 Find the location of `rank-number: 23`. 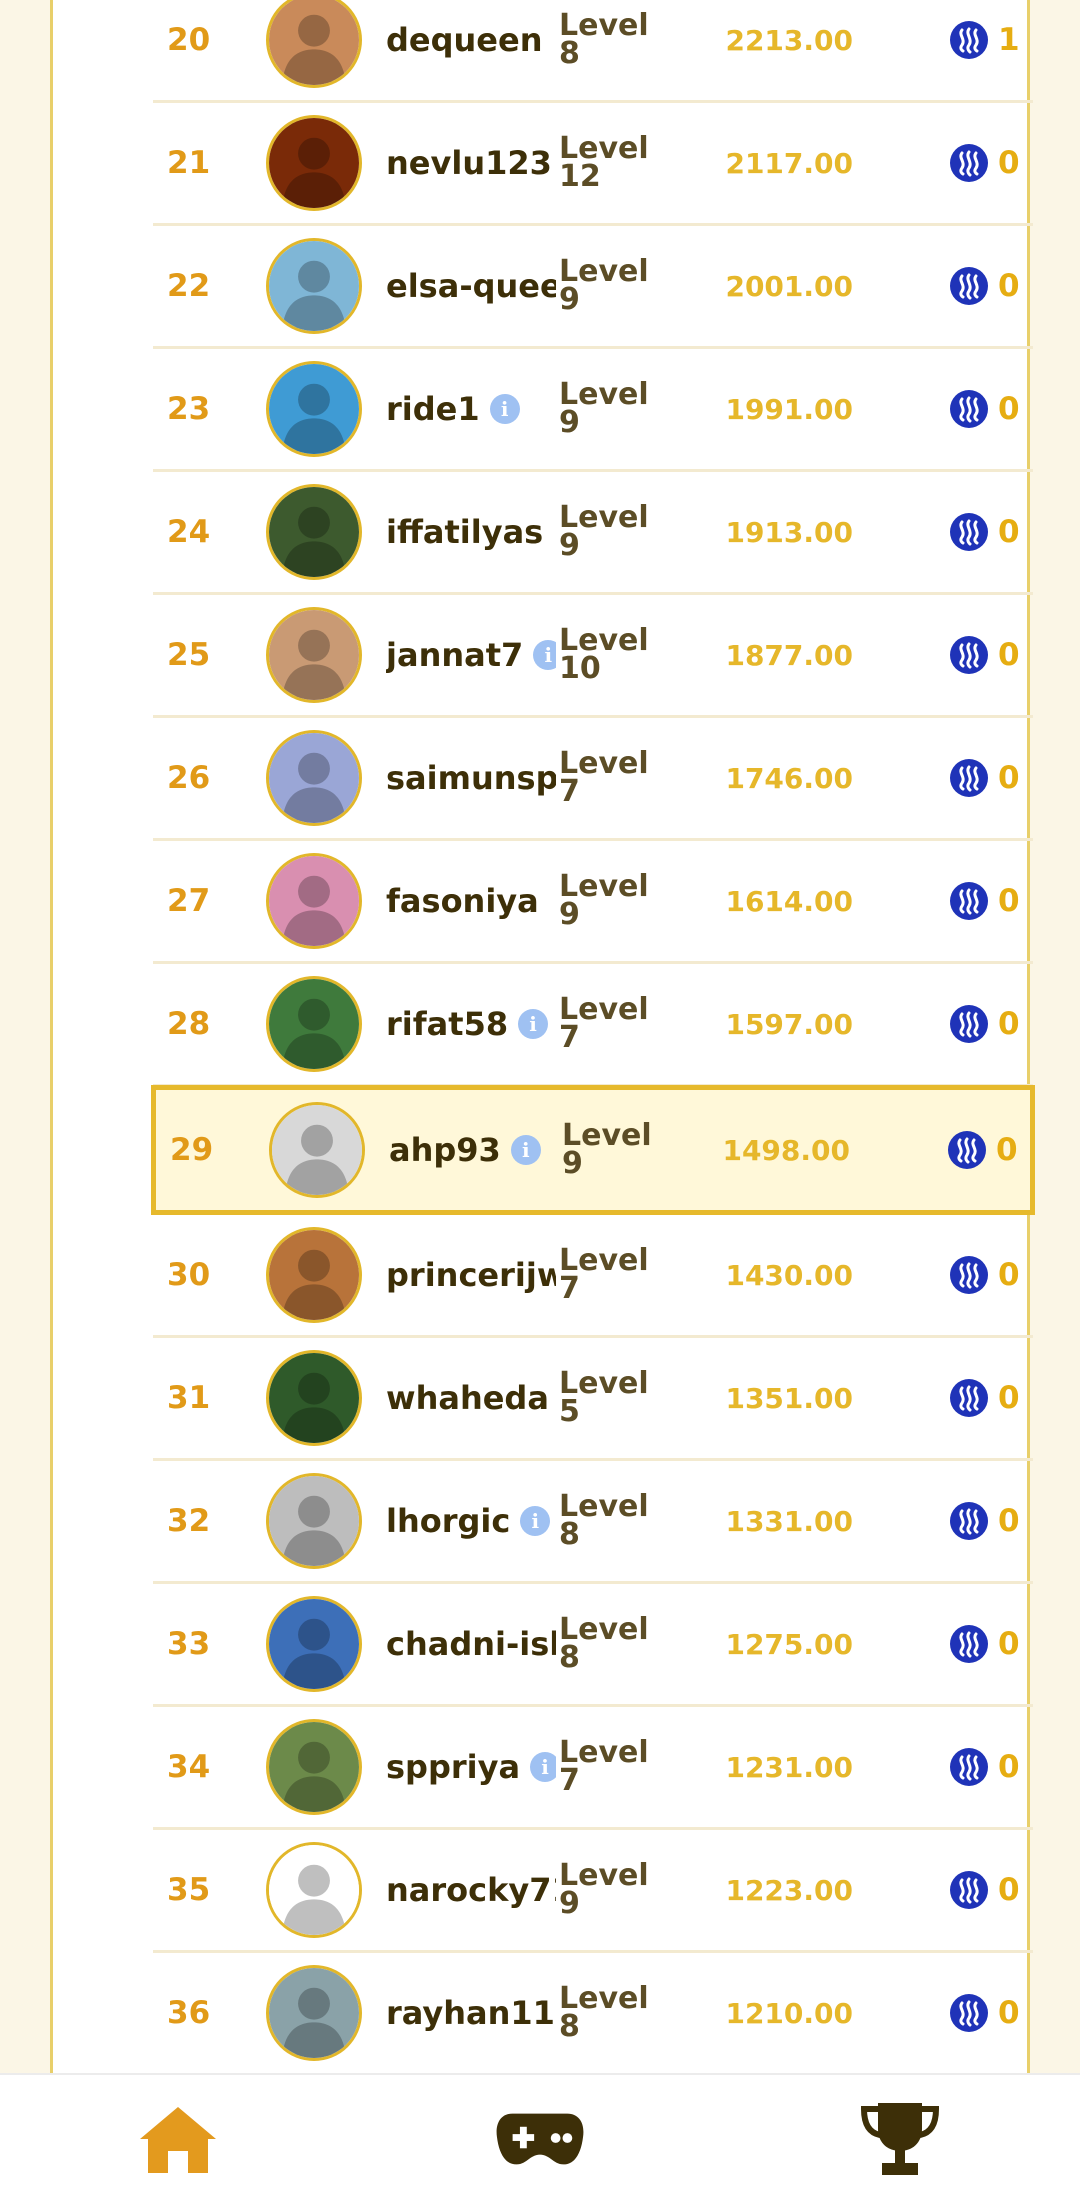

rank-number: 23 is located at coordinates (189, 409).